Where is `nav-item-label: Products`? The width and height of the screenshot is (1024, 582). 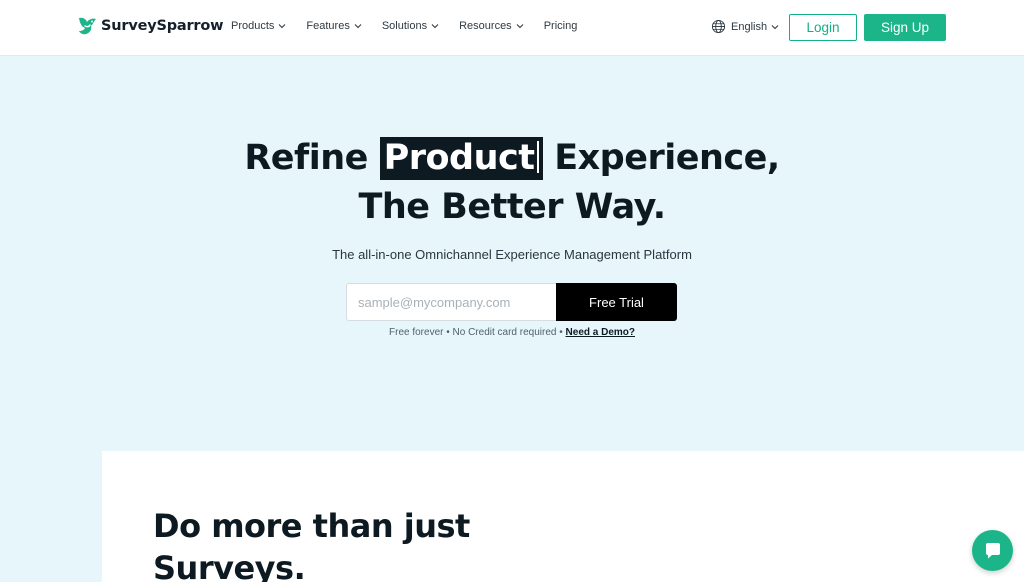
nav-item-label: Products is located at coordinates (253, 26).